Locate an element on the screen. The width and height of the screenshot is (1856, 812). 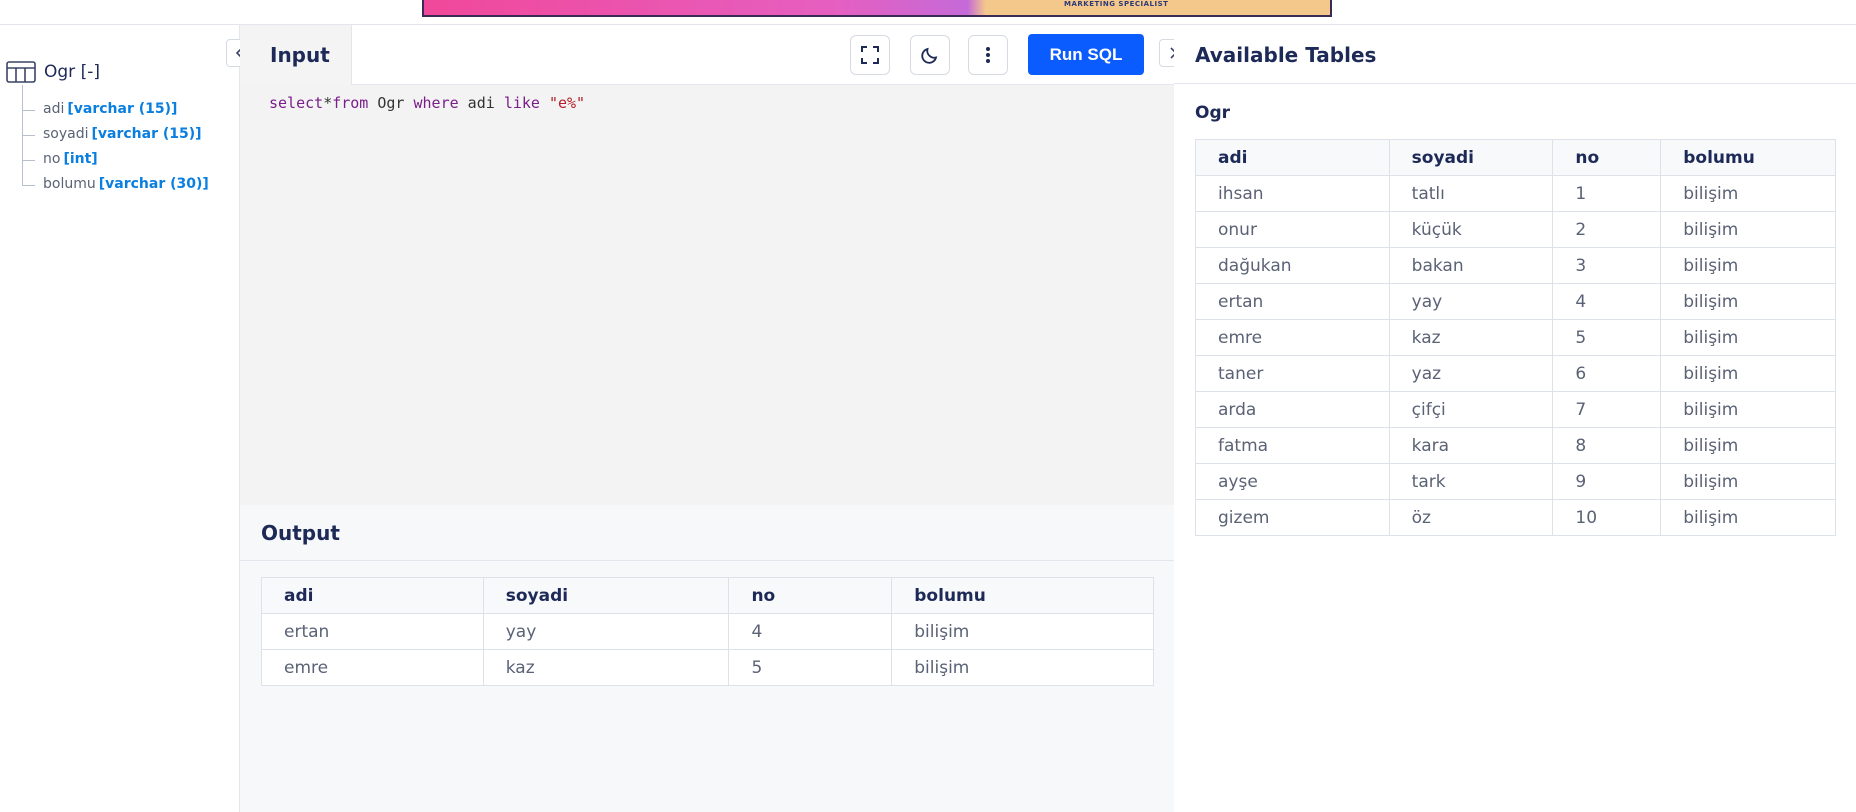
table-cell: arda is located at coordinates (1292, 409).